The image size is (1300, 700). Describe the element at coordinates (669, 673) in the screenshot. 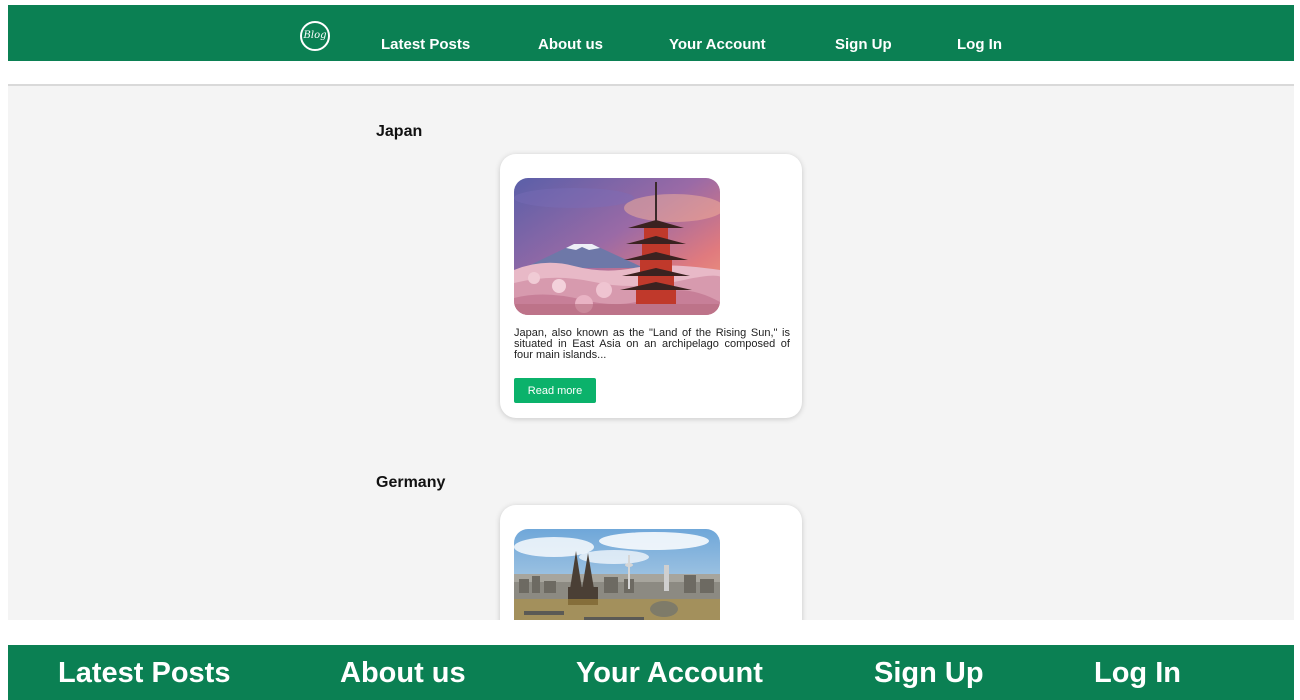

I see `footer-your-account: Your Account` at that location.